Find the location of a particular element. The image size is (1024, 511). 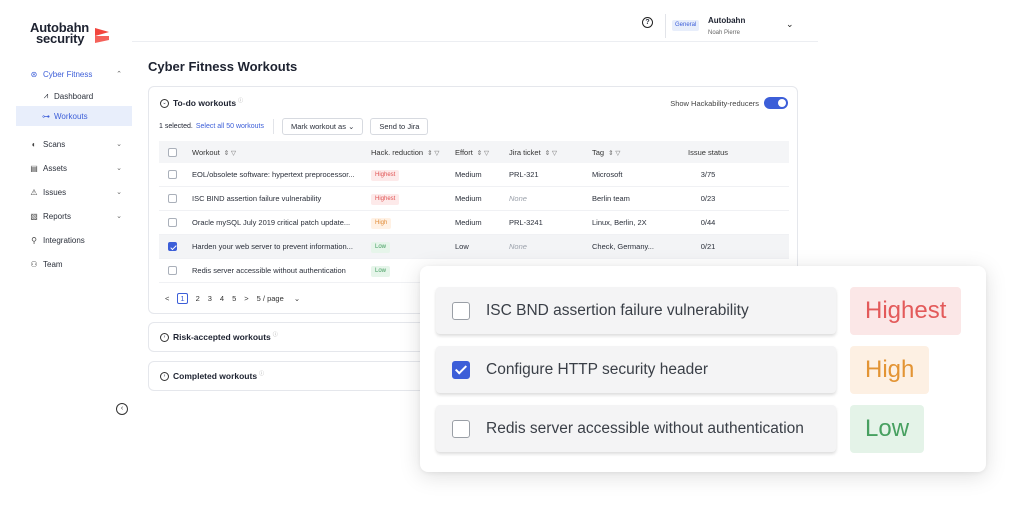

sidebar-item-cyber-fitness: ⊛ Cyber Fitness ⌃ is located at coordinates (74, 74).